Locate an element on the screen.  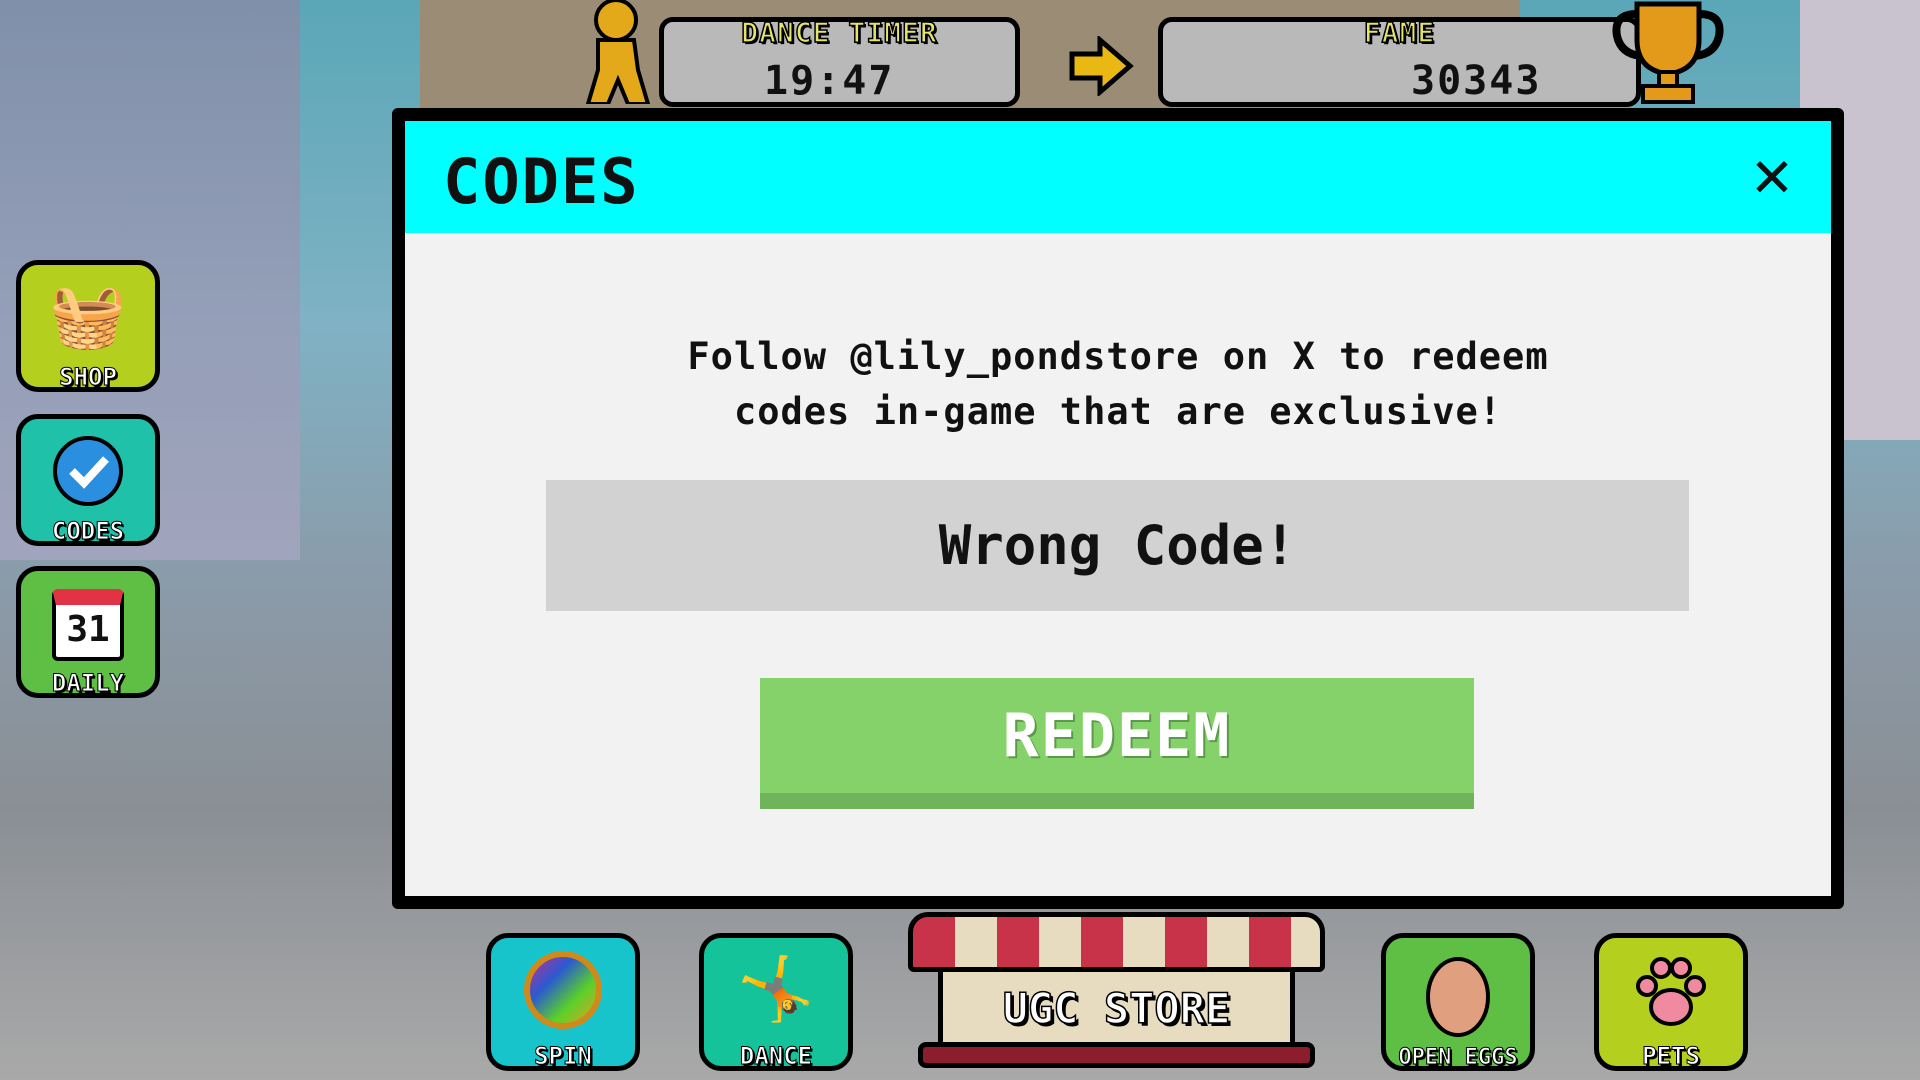
description-line-1: Follow @lily_pondstore on X to redeem is located at coordinates (1118, 356).